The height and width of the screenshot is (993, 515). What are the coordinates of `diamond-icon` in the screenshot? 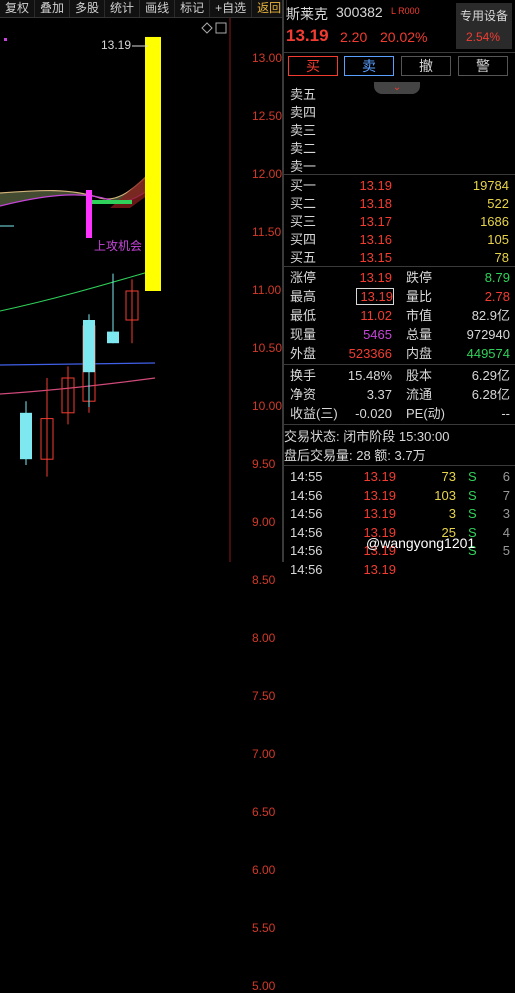 It's located at (207, 28).